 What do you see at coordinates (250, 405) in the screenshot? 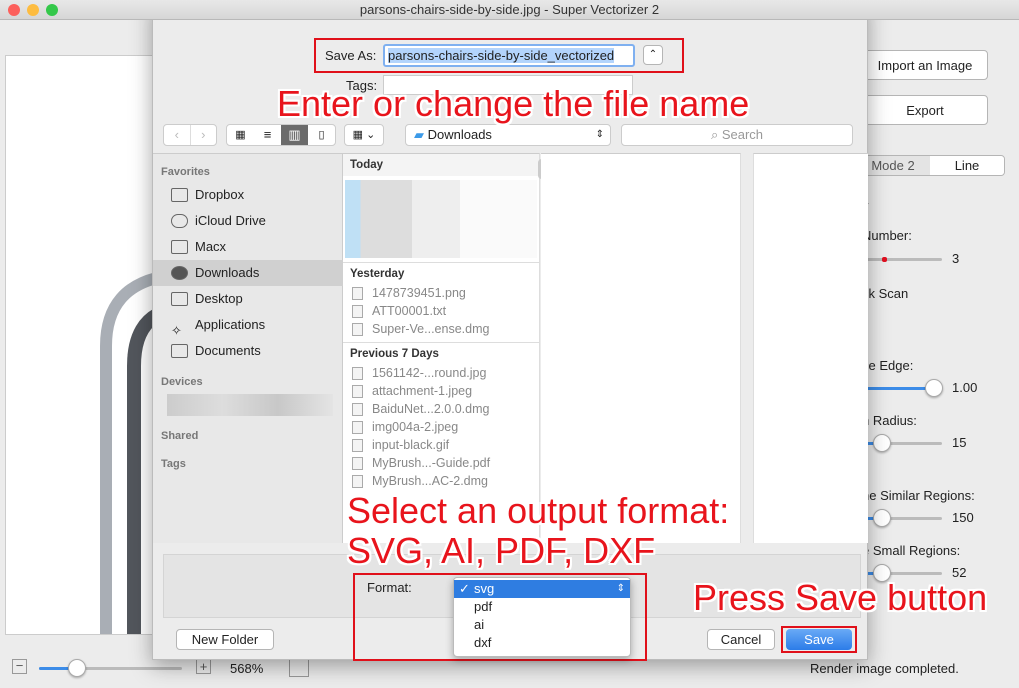
I see `device-item-blurred` at bounding box center [250, 405].